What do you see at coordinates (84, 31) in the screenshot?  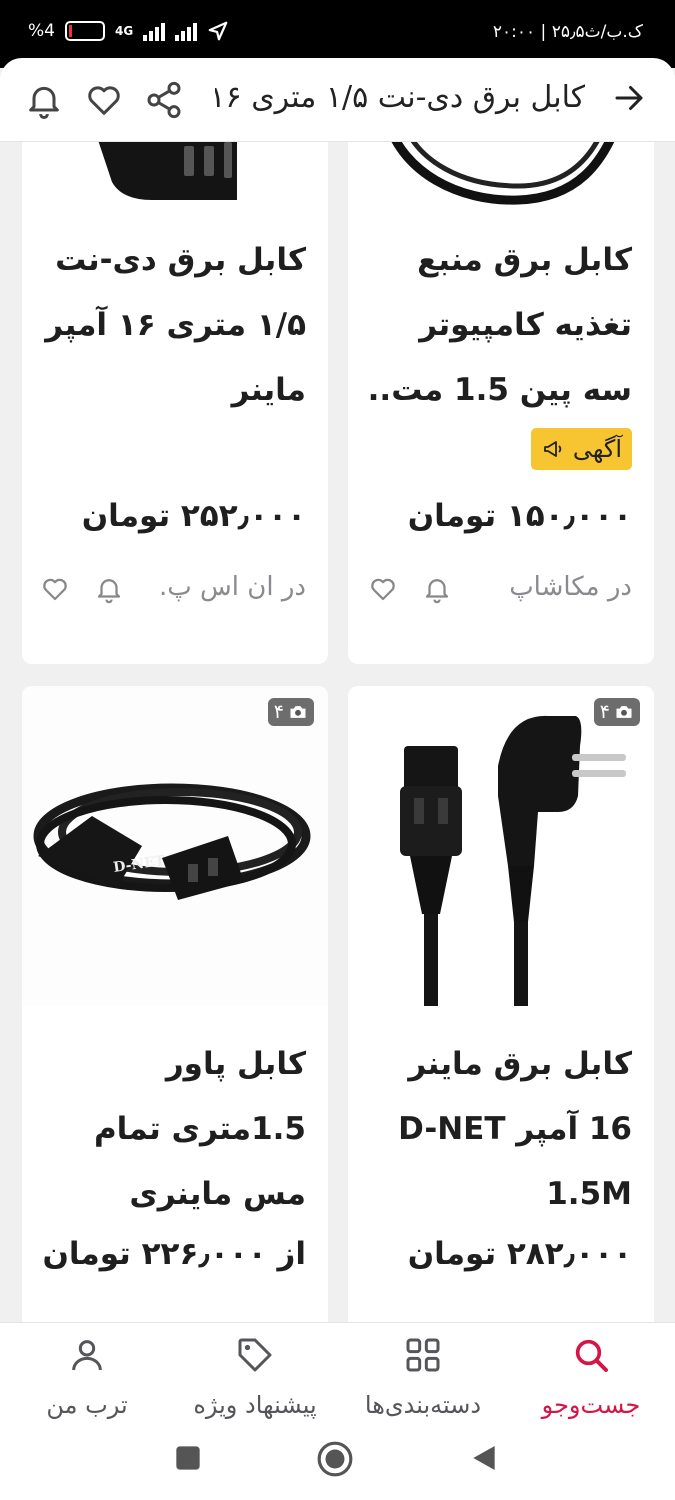 I see `battery-icon` at bounding box center [84, 31].